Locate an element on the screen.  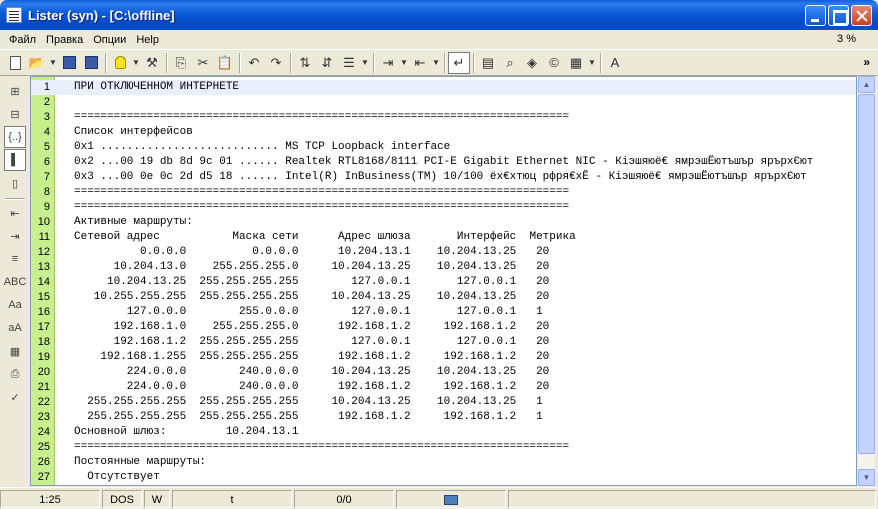
list-dropdown-icon: ▼ is located at coordinates (365, 63).